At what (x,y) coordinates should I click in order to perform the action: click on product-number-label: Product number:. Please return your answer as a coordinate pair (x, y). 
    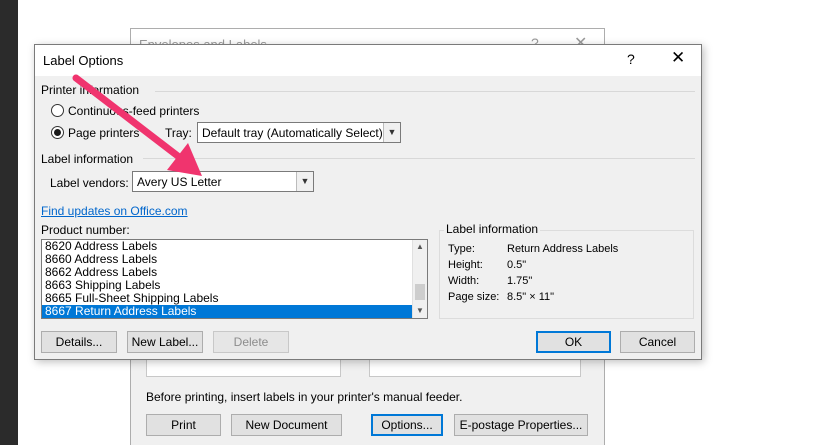
    Looking at the image, I should click on (85, 230).